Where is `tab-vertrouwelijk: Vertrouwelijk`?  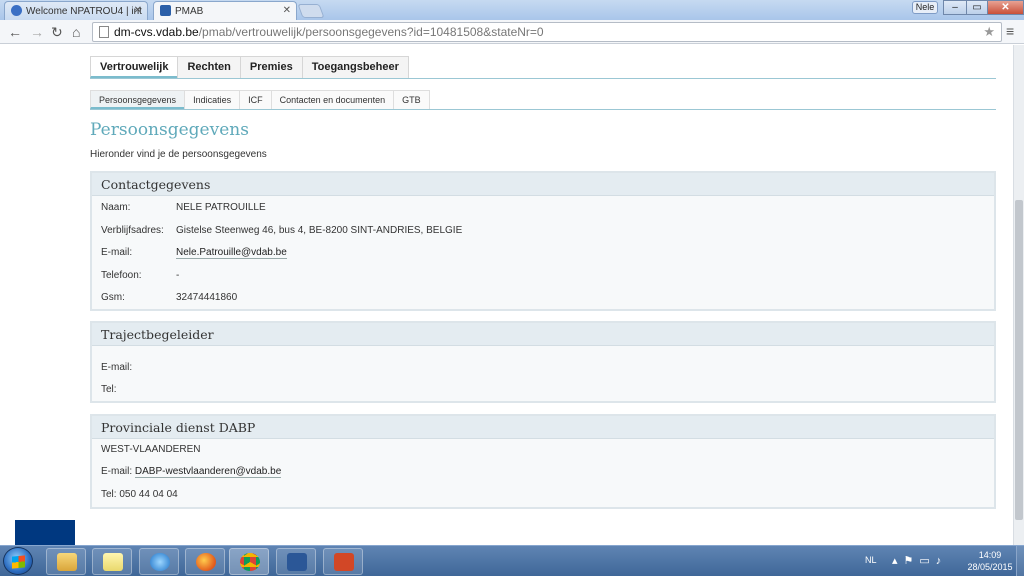 tab-vertrouwelijk: Vertrouwelijk is located at coordinates (134, 67).